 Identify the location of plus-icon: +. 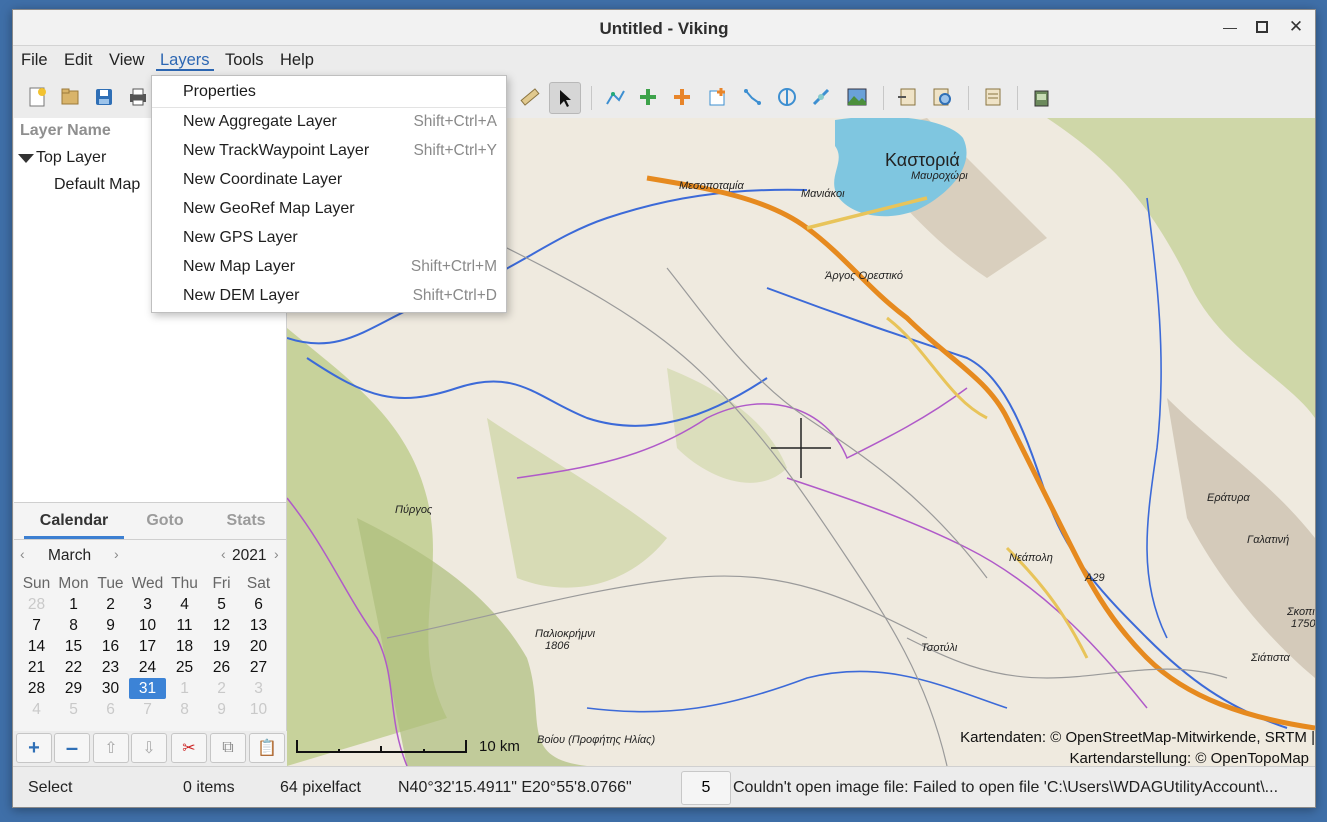
(34, 747).